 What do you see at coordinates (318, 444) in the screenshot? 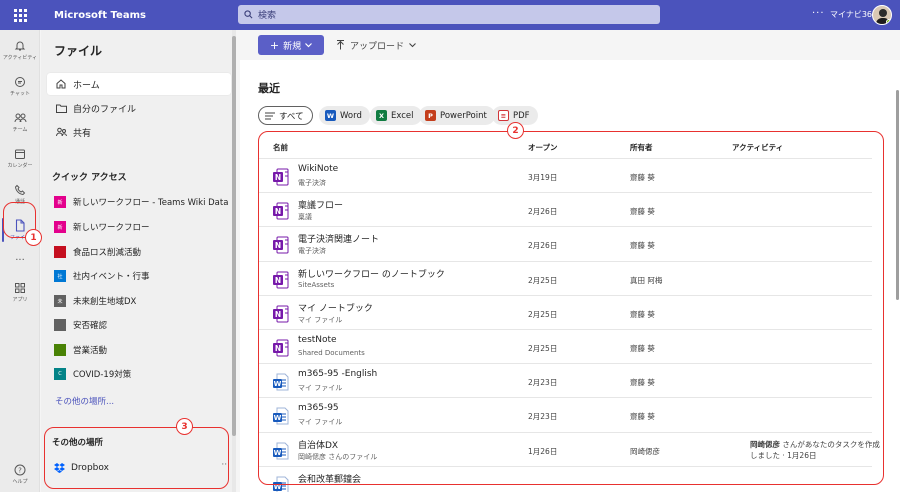
I see `file-name: 自治体DX` at bounding box center [318, 444].